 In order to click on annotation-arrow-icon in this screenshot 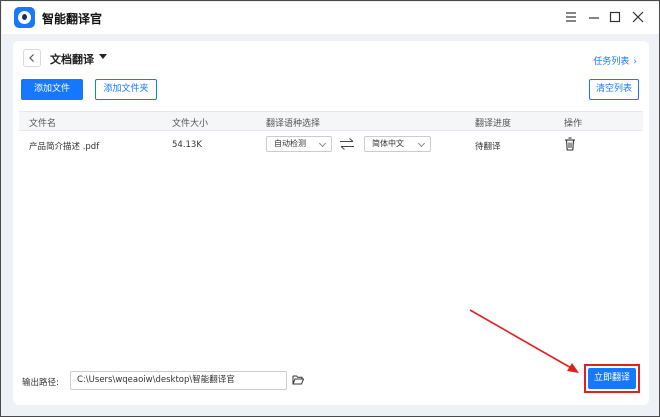, I will do `click(524, 341)`.